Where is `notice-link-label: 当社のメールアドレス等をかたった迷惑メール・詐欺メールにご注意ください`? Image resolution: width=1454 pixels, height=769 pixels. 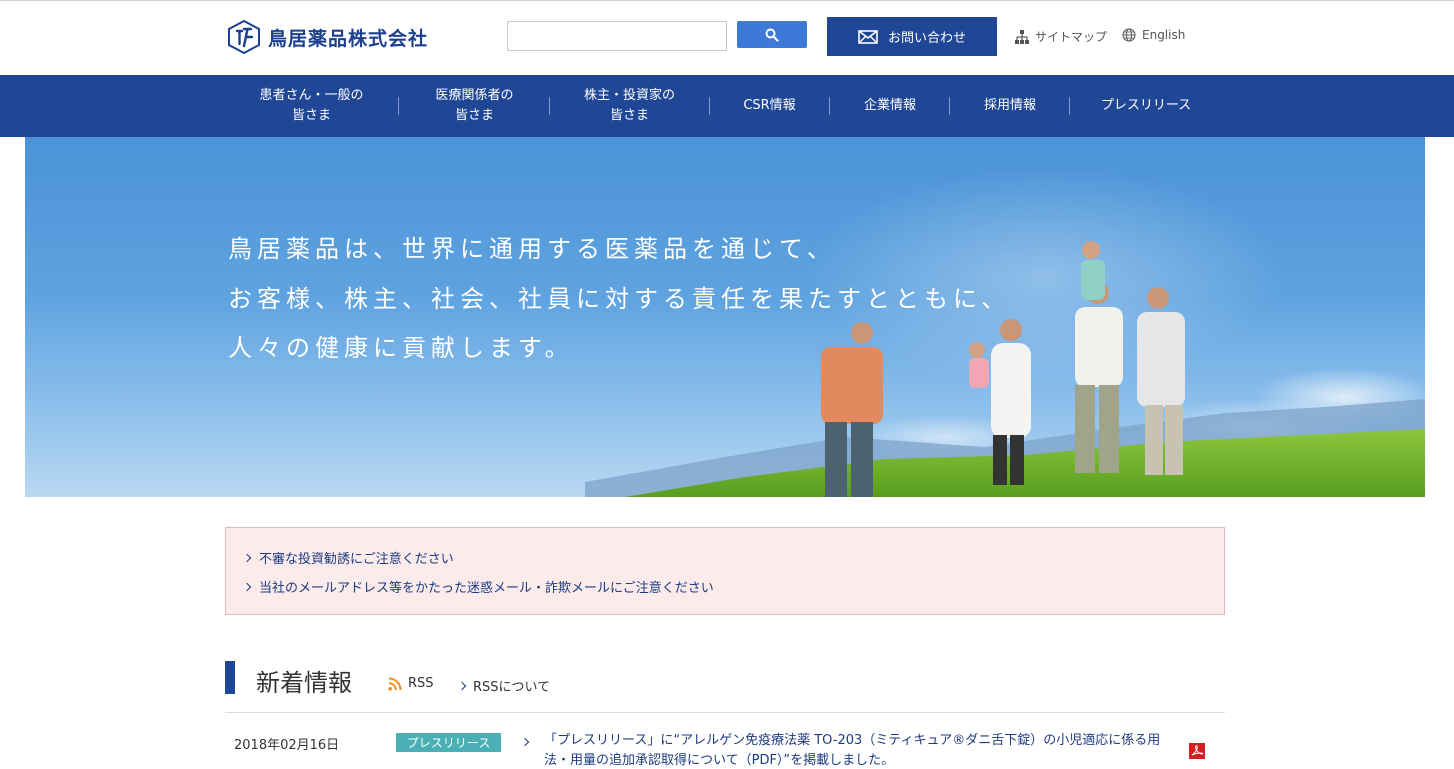
notice-link-label: 当社のメールアドレス等をかたった迷惑メール・詐欺メールにご注意ください is located at coordinates (486, 588).